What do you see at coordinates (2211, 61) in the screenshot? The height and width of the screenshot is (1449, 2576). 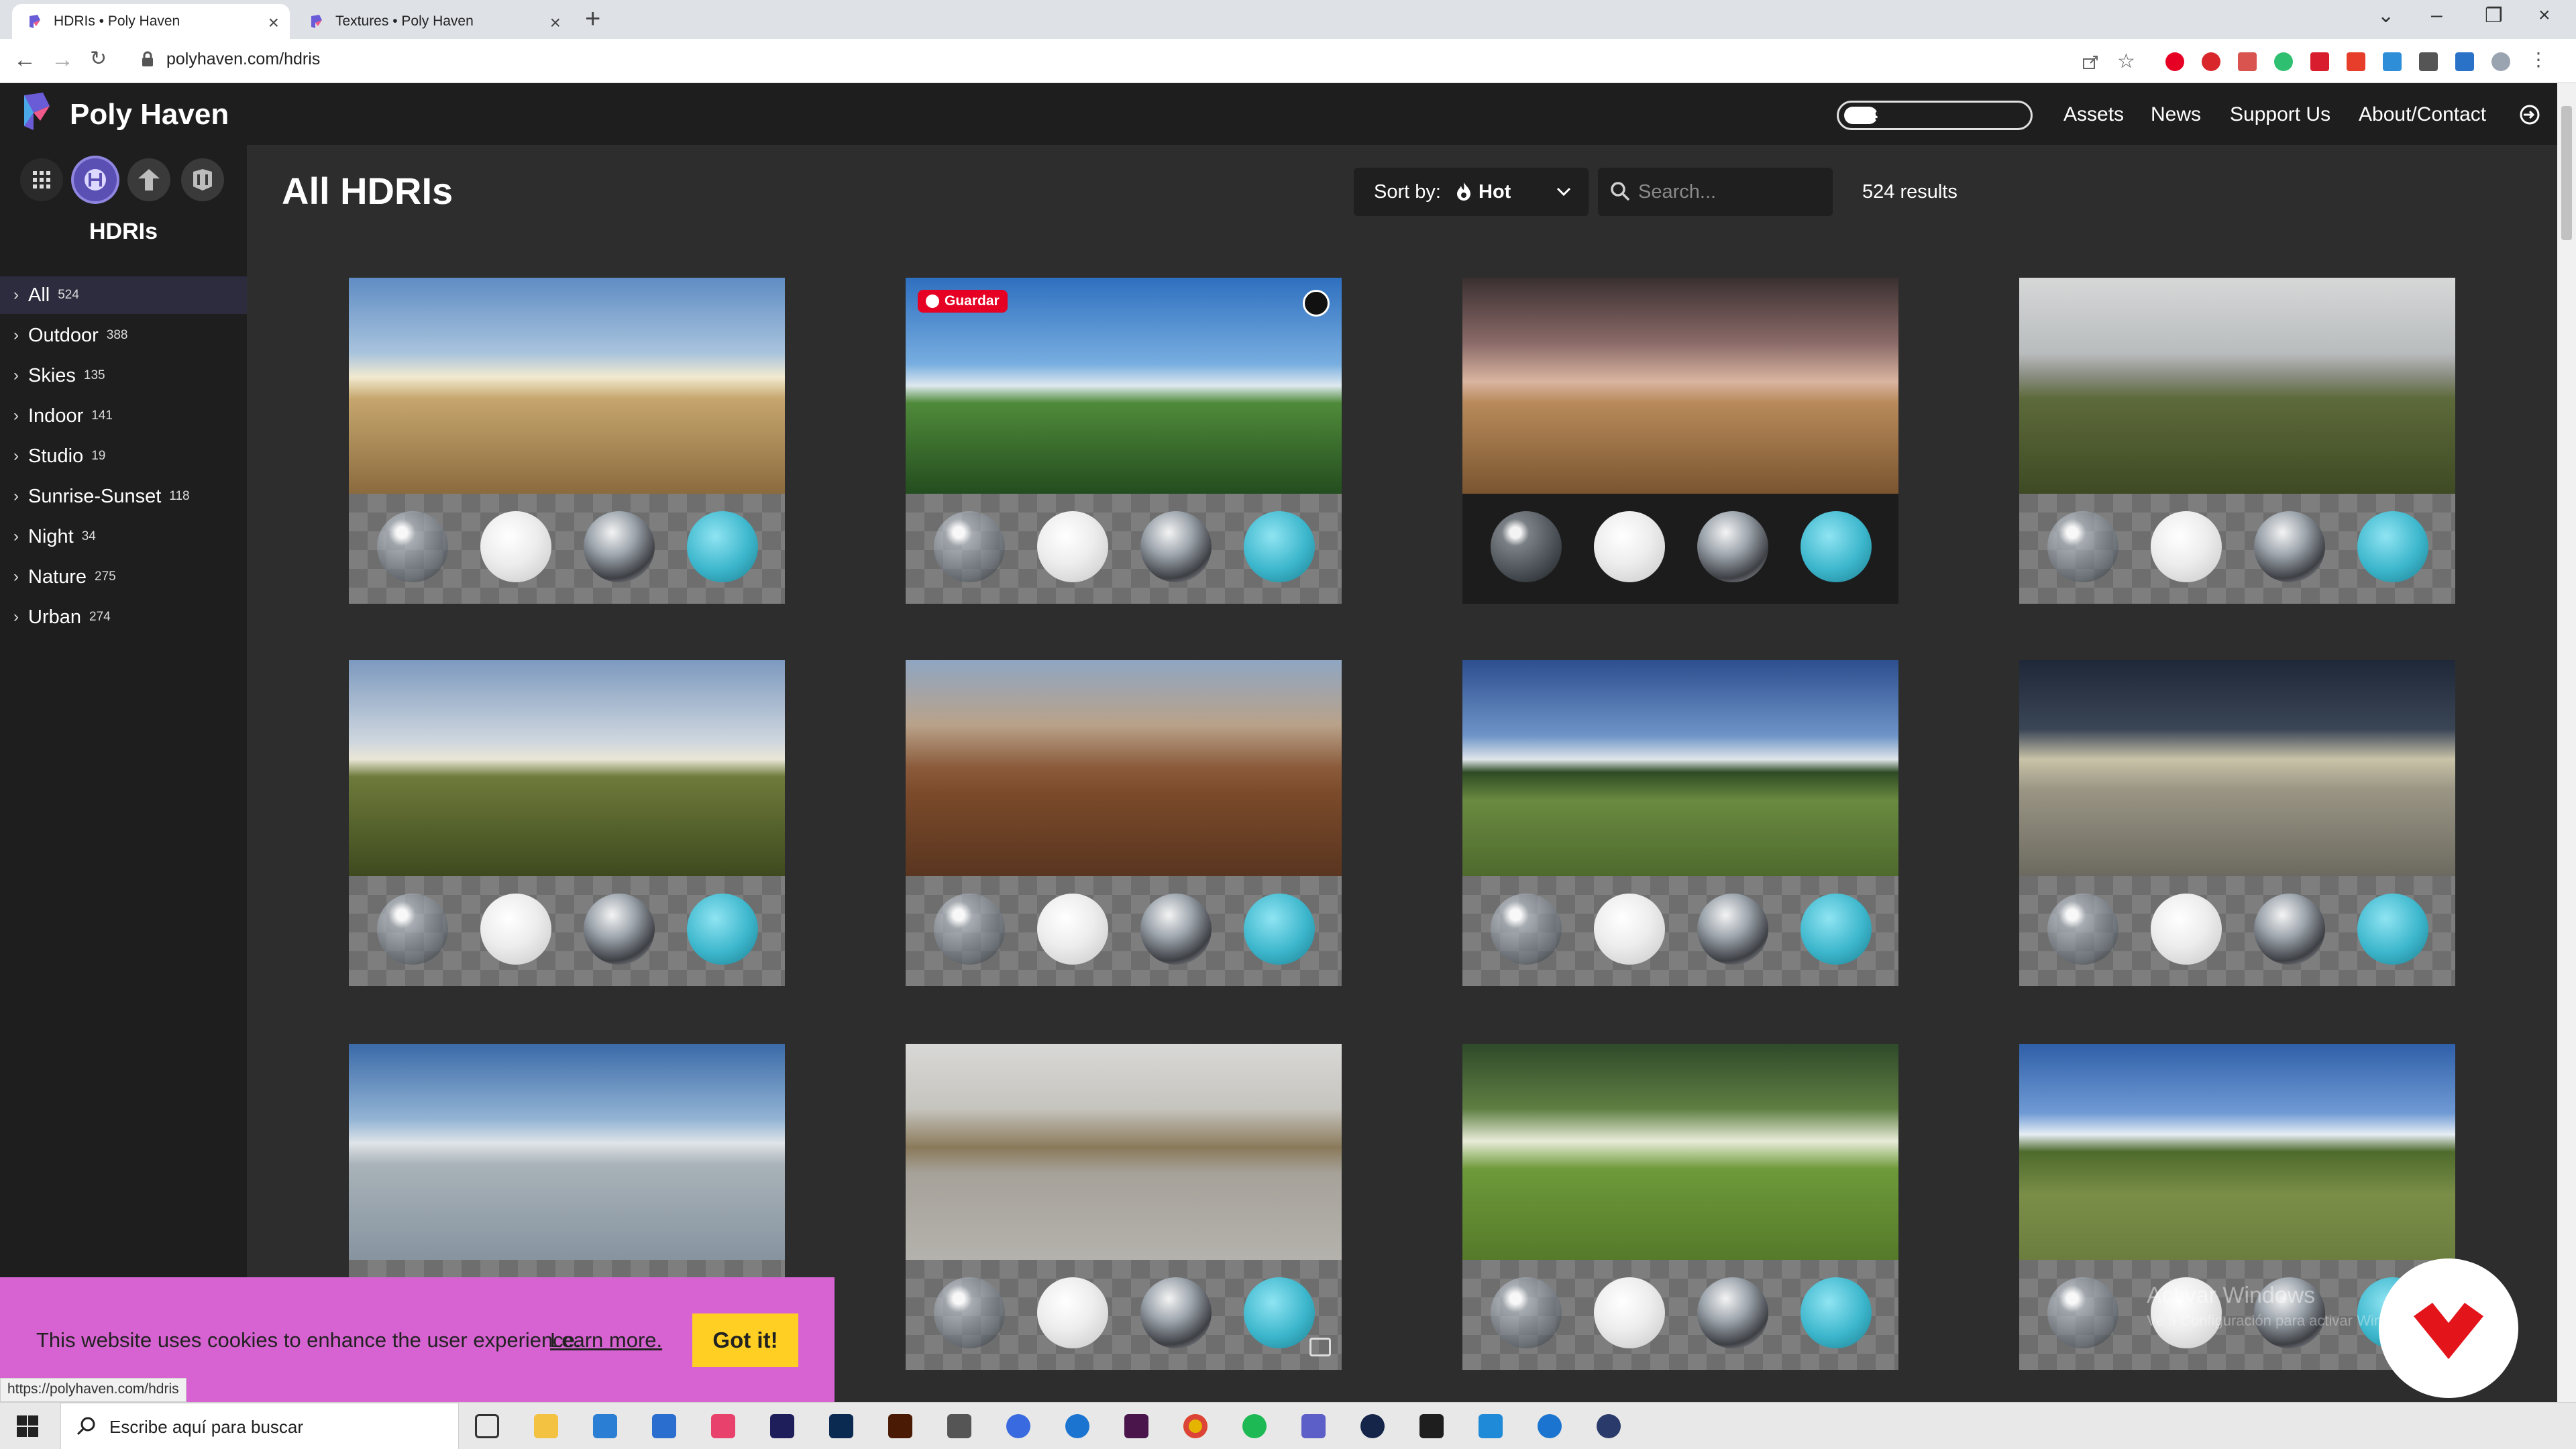 I see `extension-icon` at bounding box center [2211, 61].